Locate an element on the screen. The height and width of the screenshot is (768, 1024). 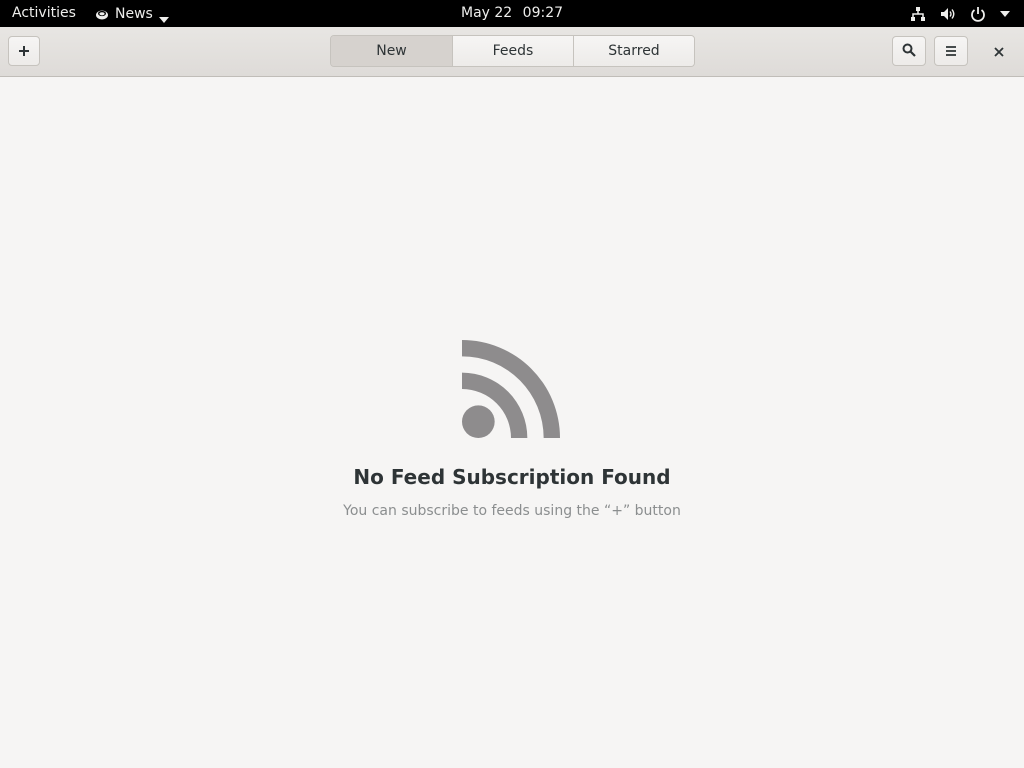
clock-date: May 22 is located at coordinates (486, 13).